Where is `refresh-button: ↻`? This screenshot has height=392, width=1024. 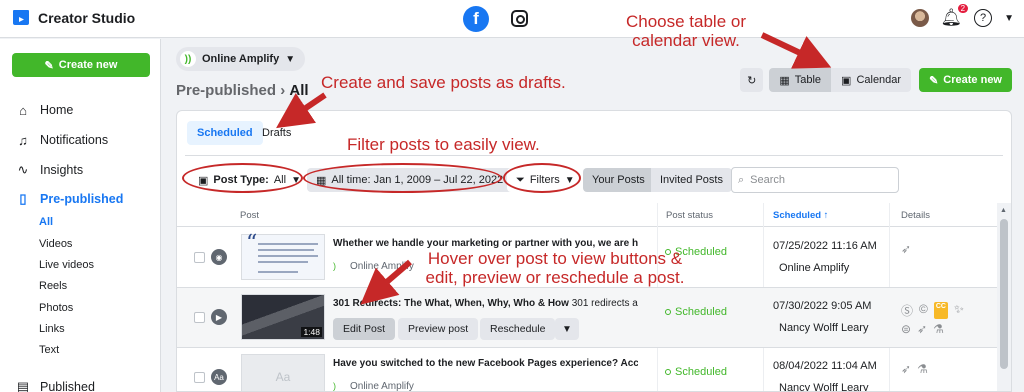
refresh-button: ↻ is located at coordinates (752, 80).